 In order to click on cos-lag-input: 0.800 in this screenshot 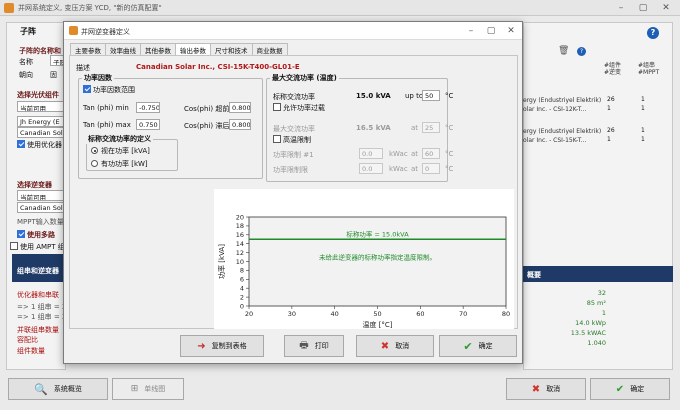, I will do `click(240, 124)`.